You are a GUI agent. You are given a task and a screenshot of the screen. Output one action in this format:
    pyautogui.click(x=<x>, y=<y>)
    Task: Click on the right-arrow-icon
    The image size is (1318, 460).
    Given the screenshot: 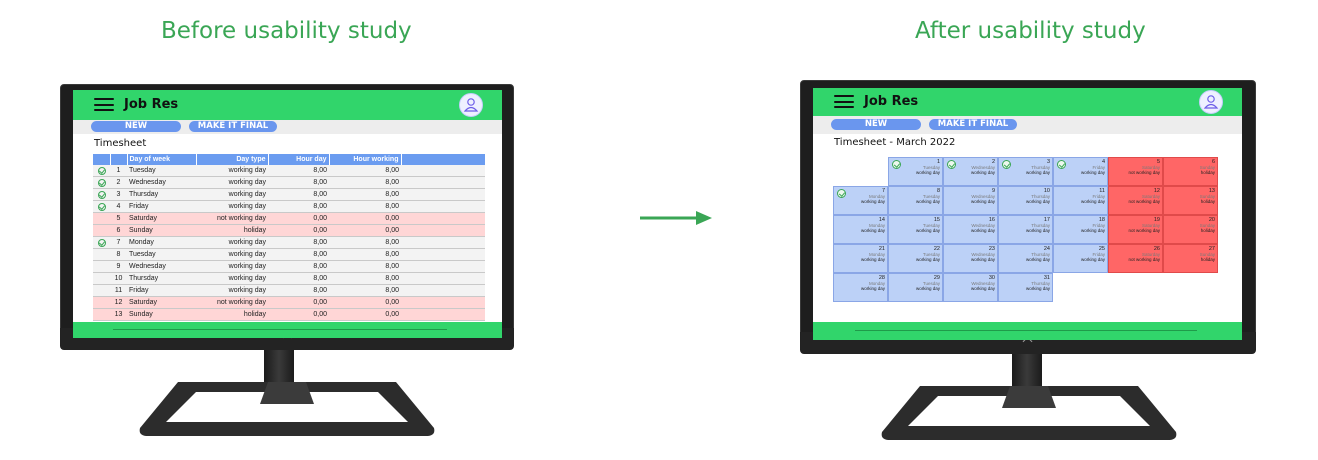 What is the action you would take?
    pyautogui.click(x=676, y=218)
    